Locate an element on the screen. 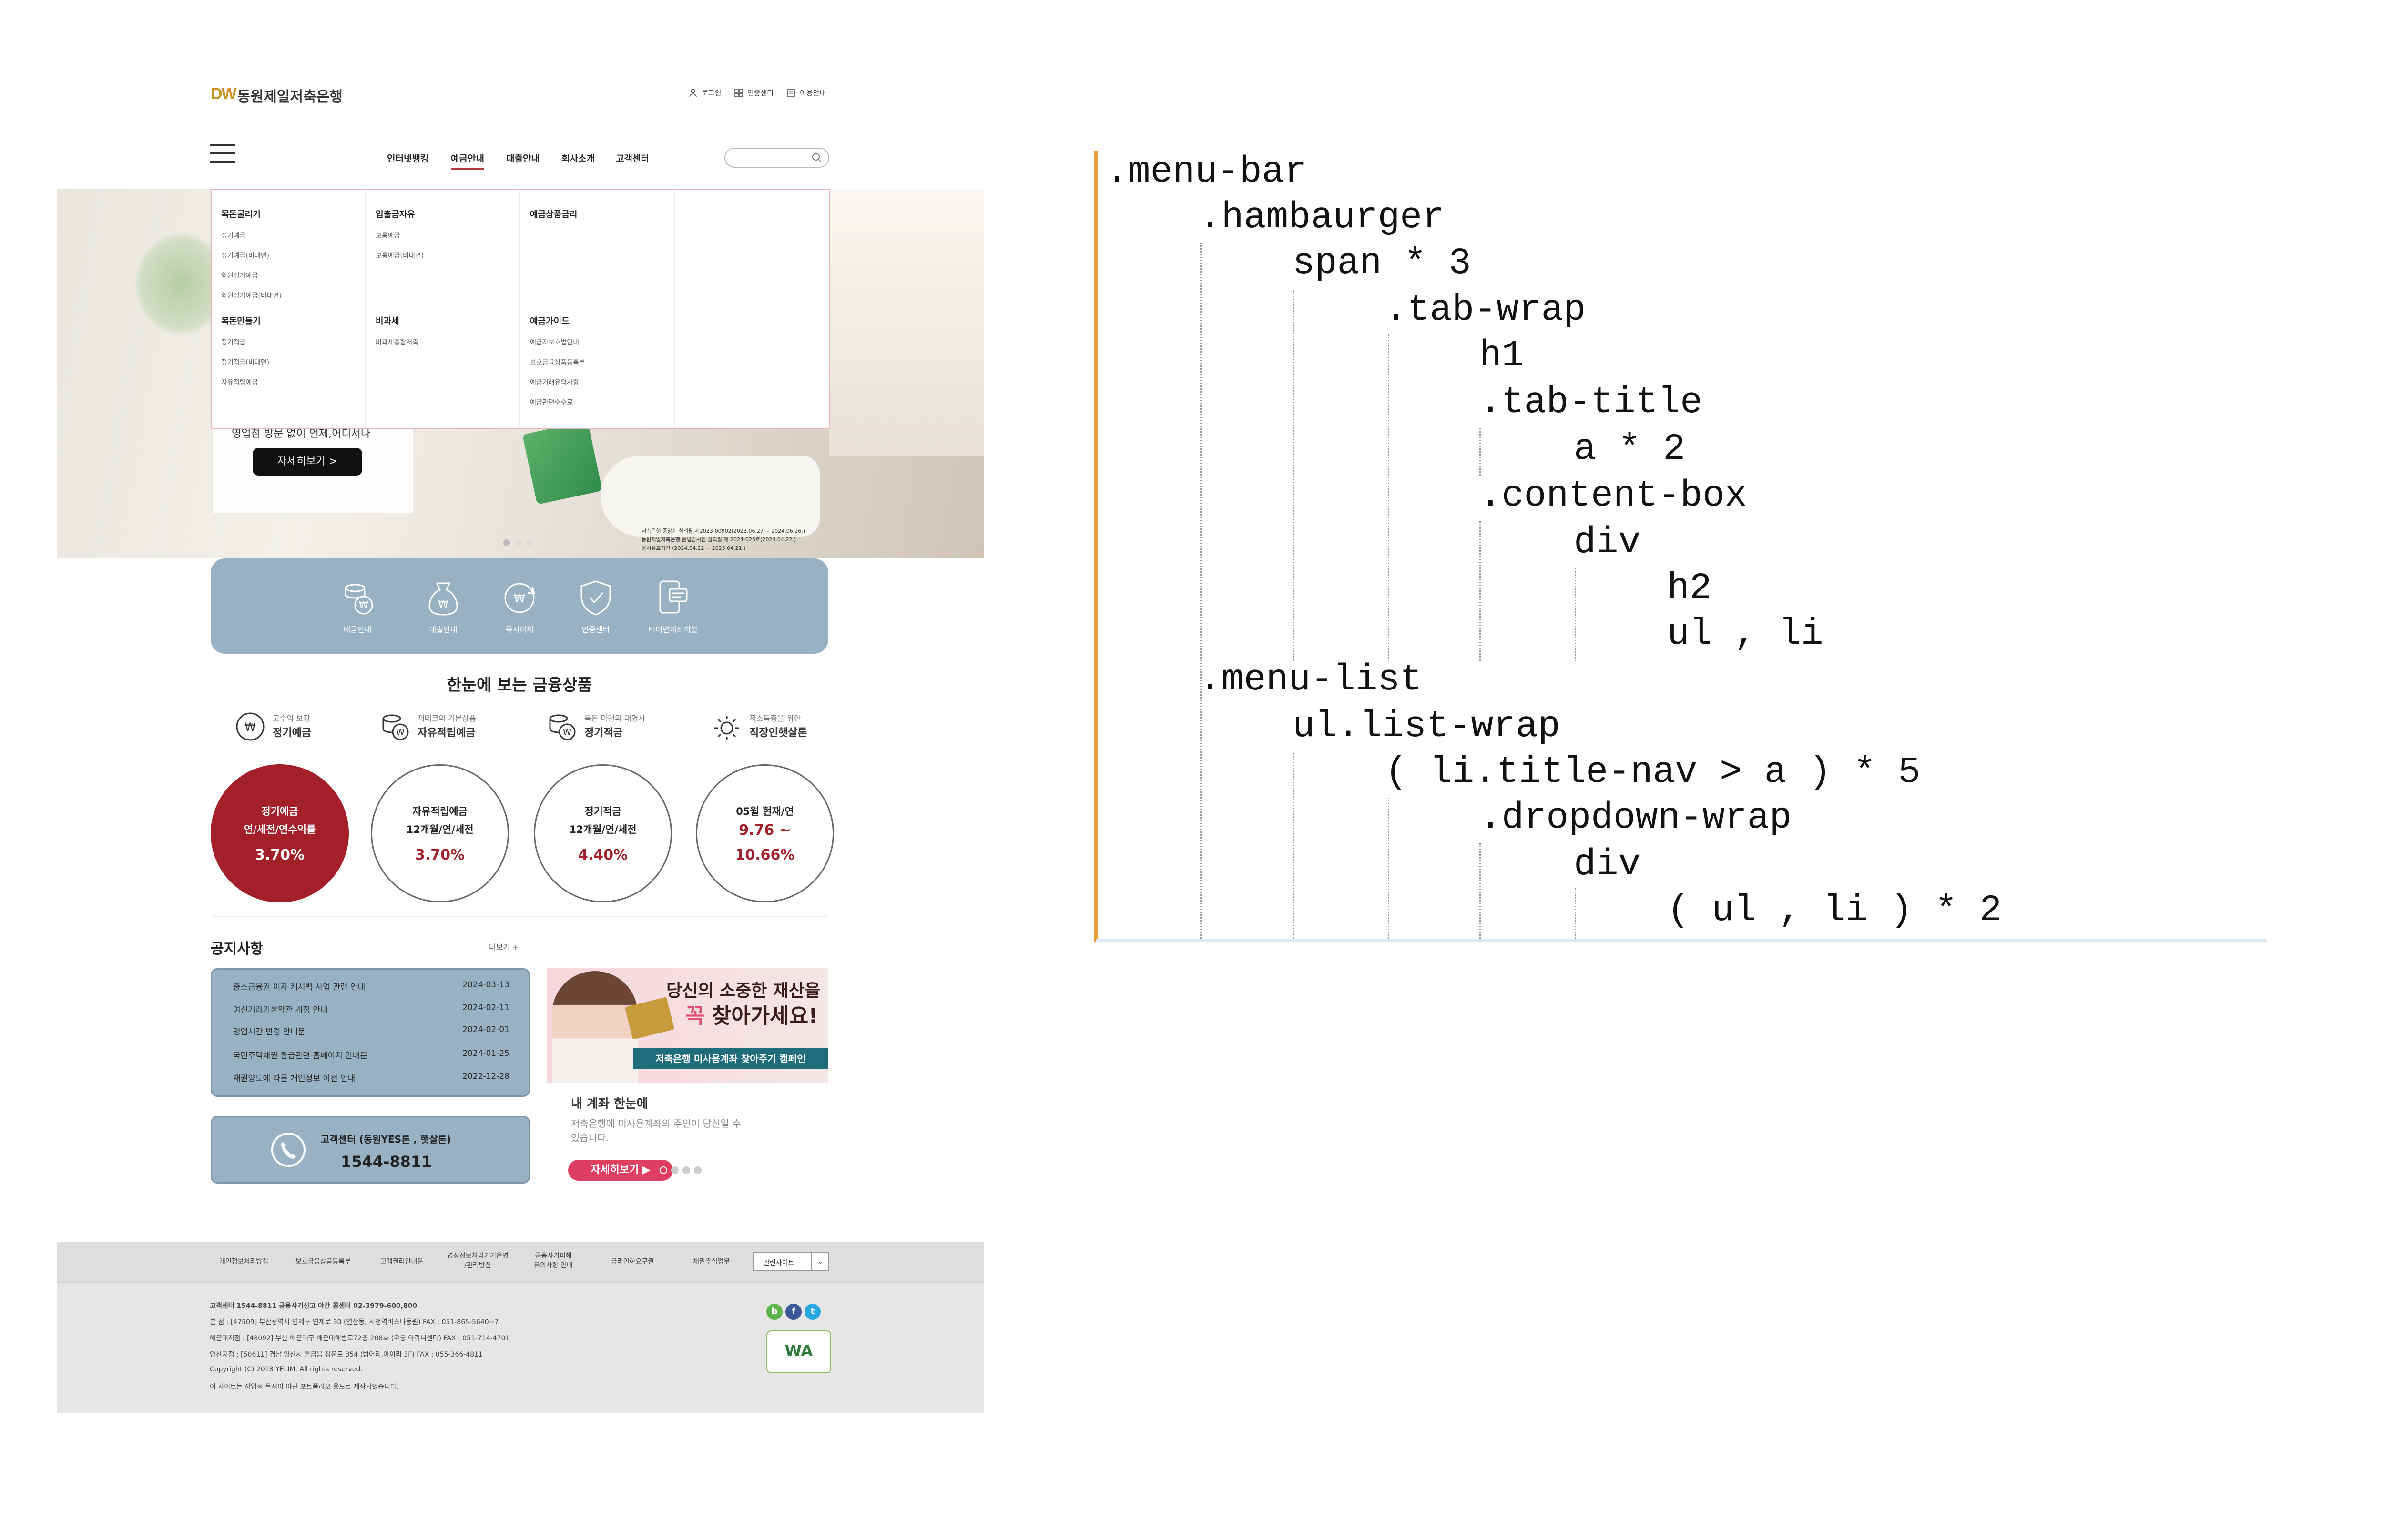  login-link: 로그인 is located at coordinates (705, 93).